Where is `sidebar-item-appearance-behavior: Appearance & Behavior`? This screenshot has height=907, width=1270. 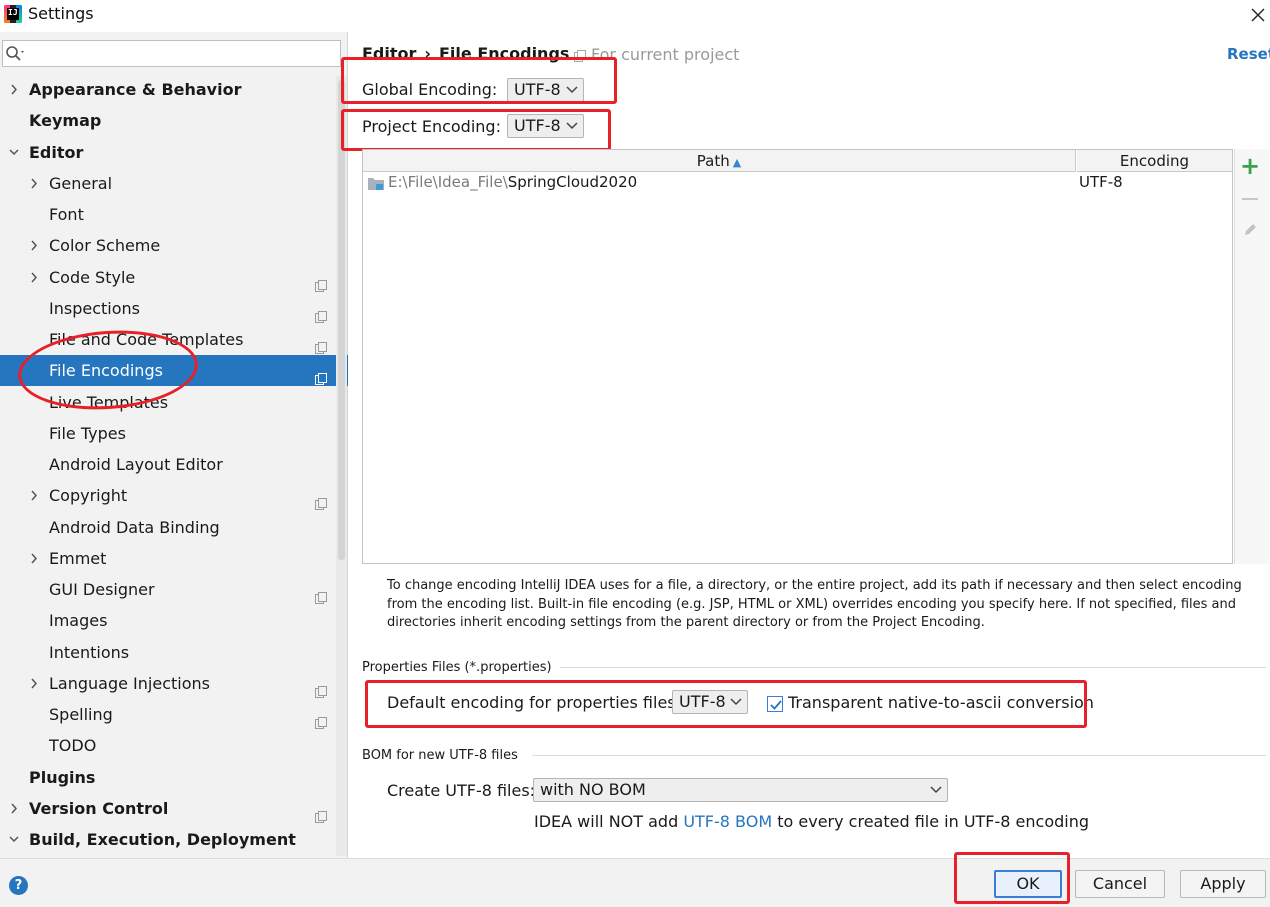
sidebar-item-appearance-behavior: Appearance & Behavior is located at coordinates (174, 89).